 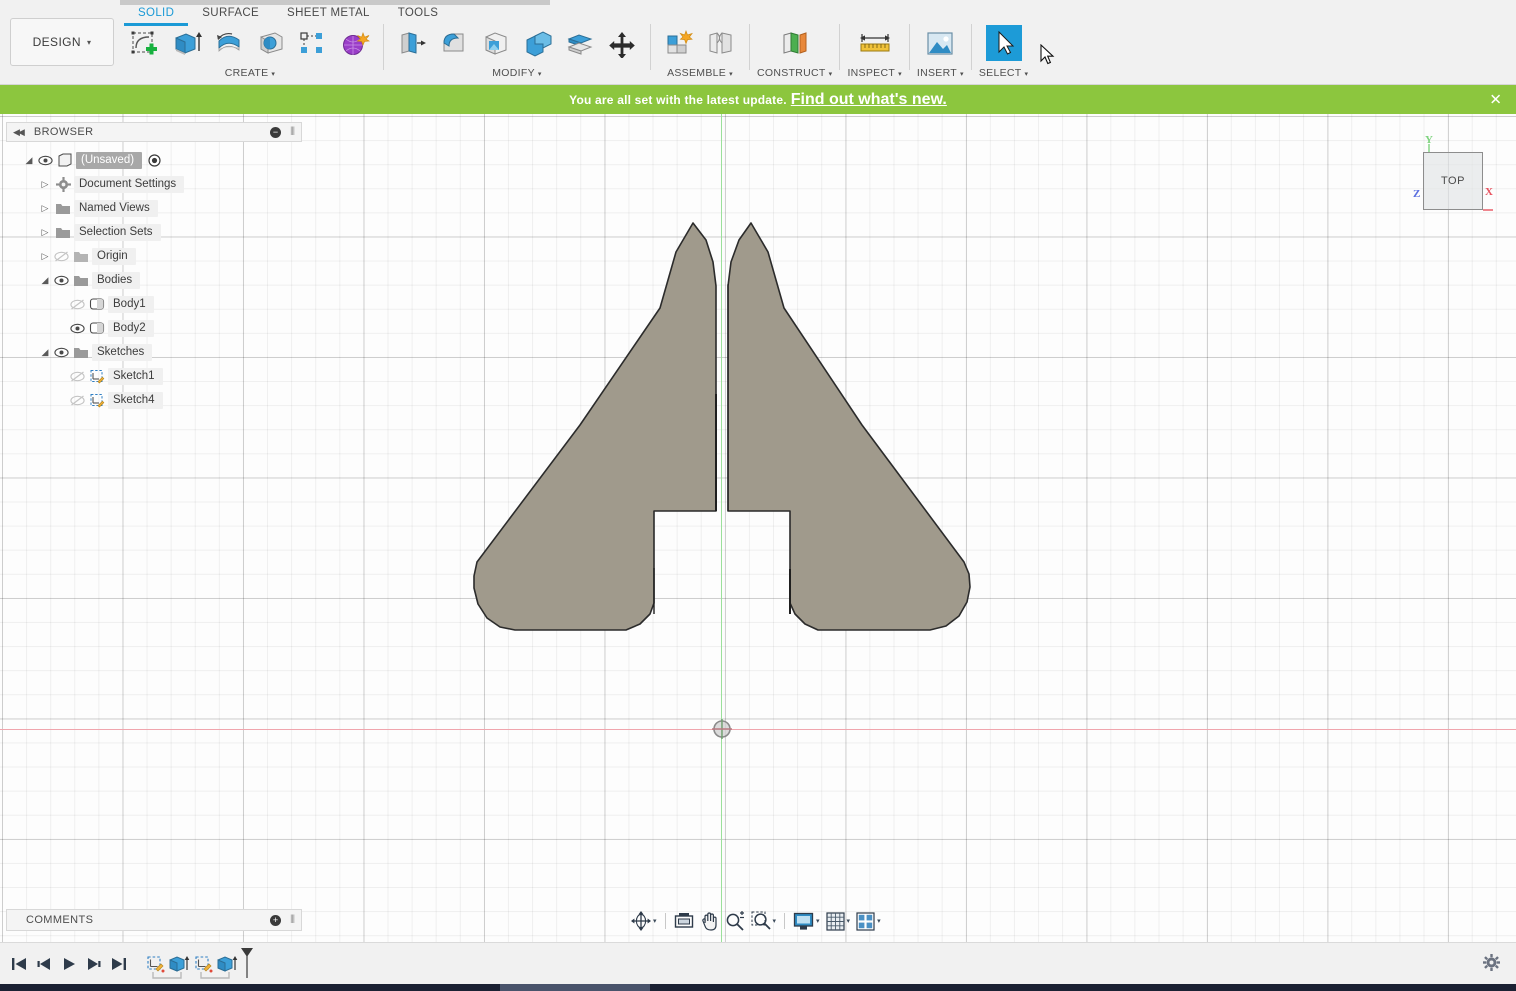 What do you see at coordinates (154, 256) in the screenshot?
I see `tree-item-origin: ▷ Origin` at bounding box center [154, 256].